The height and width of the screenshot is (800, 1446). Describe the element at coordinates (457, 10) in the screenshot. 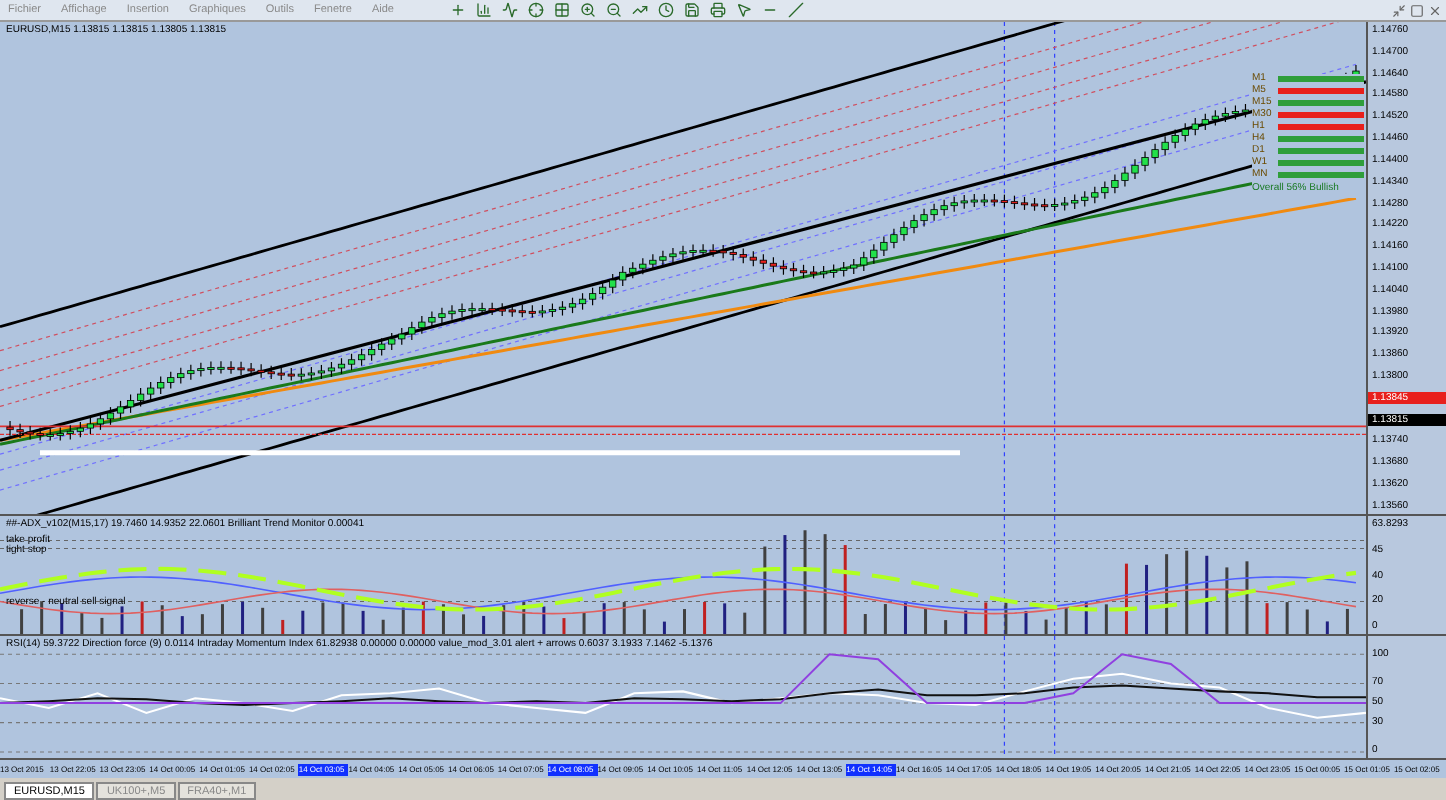

I see `add-chart-icon` at that location.